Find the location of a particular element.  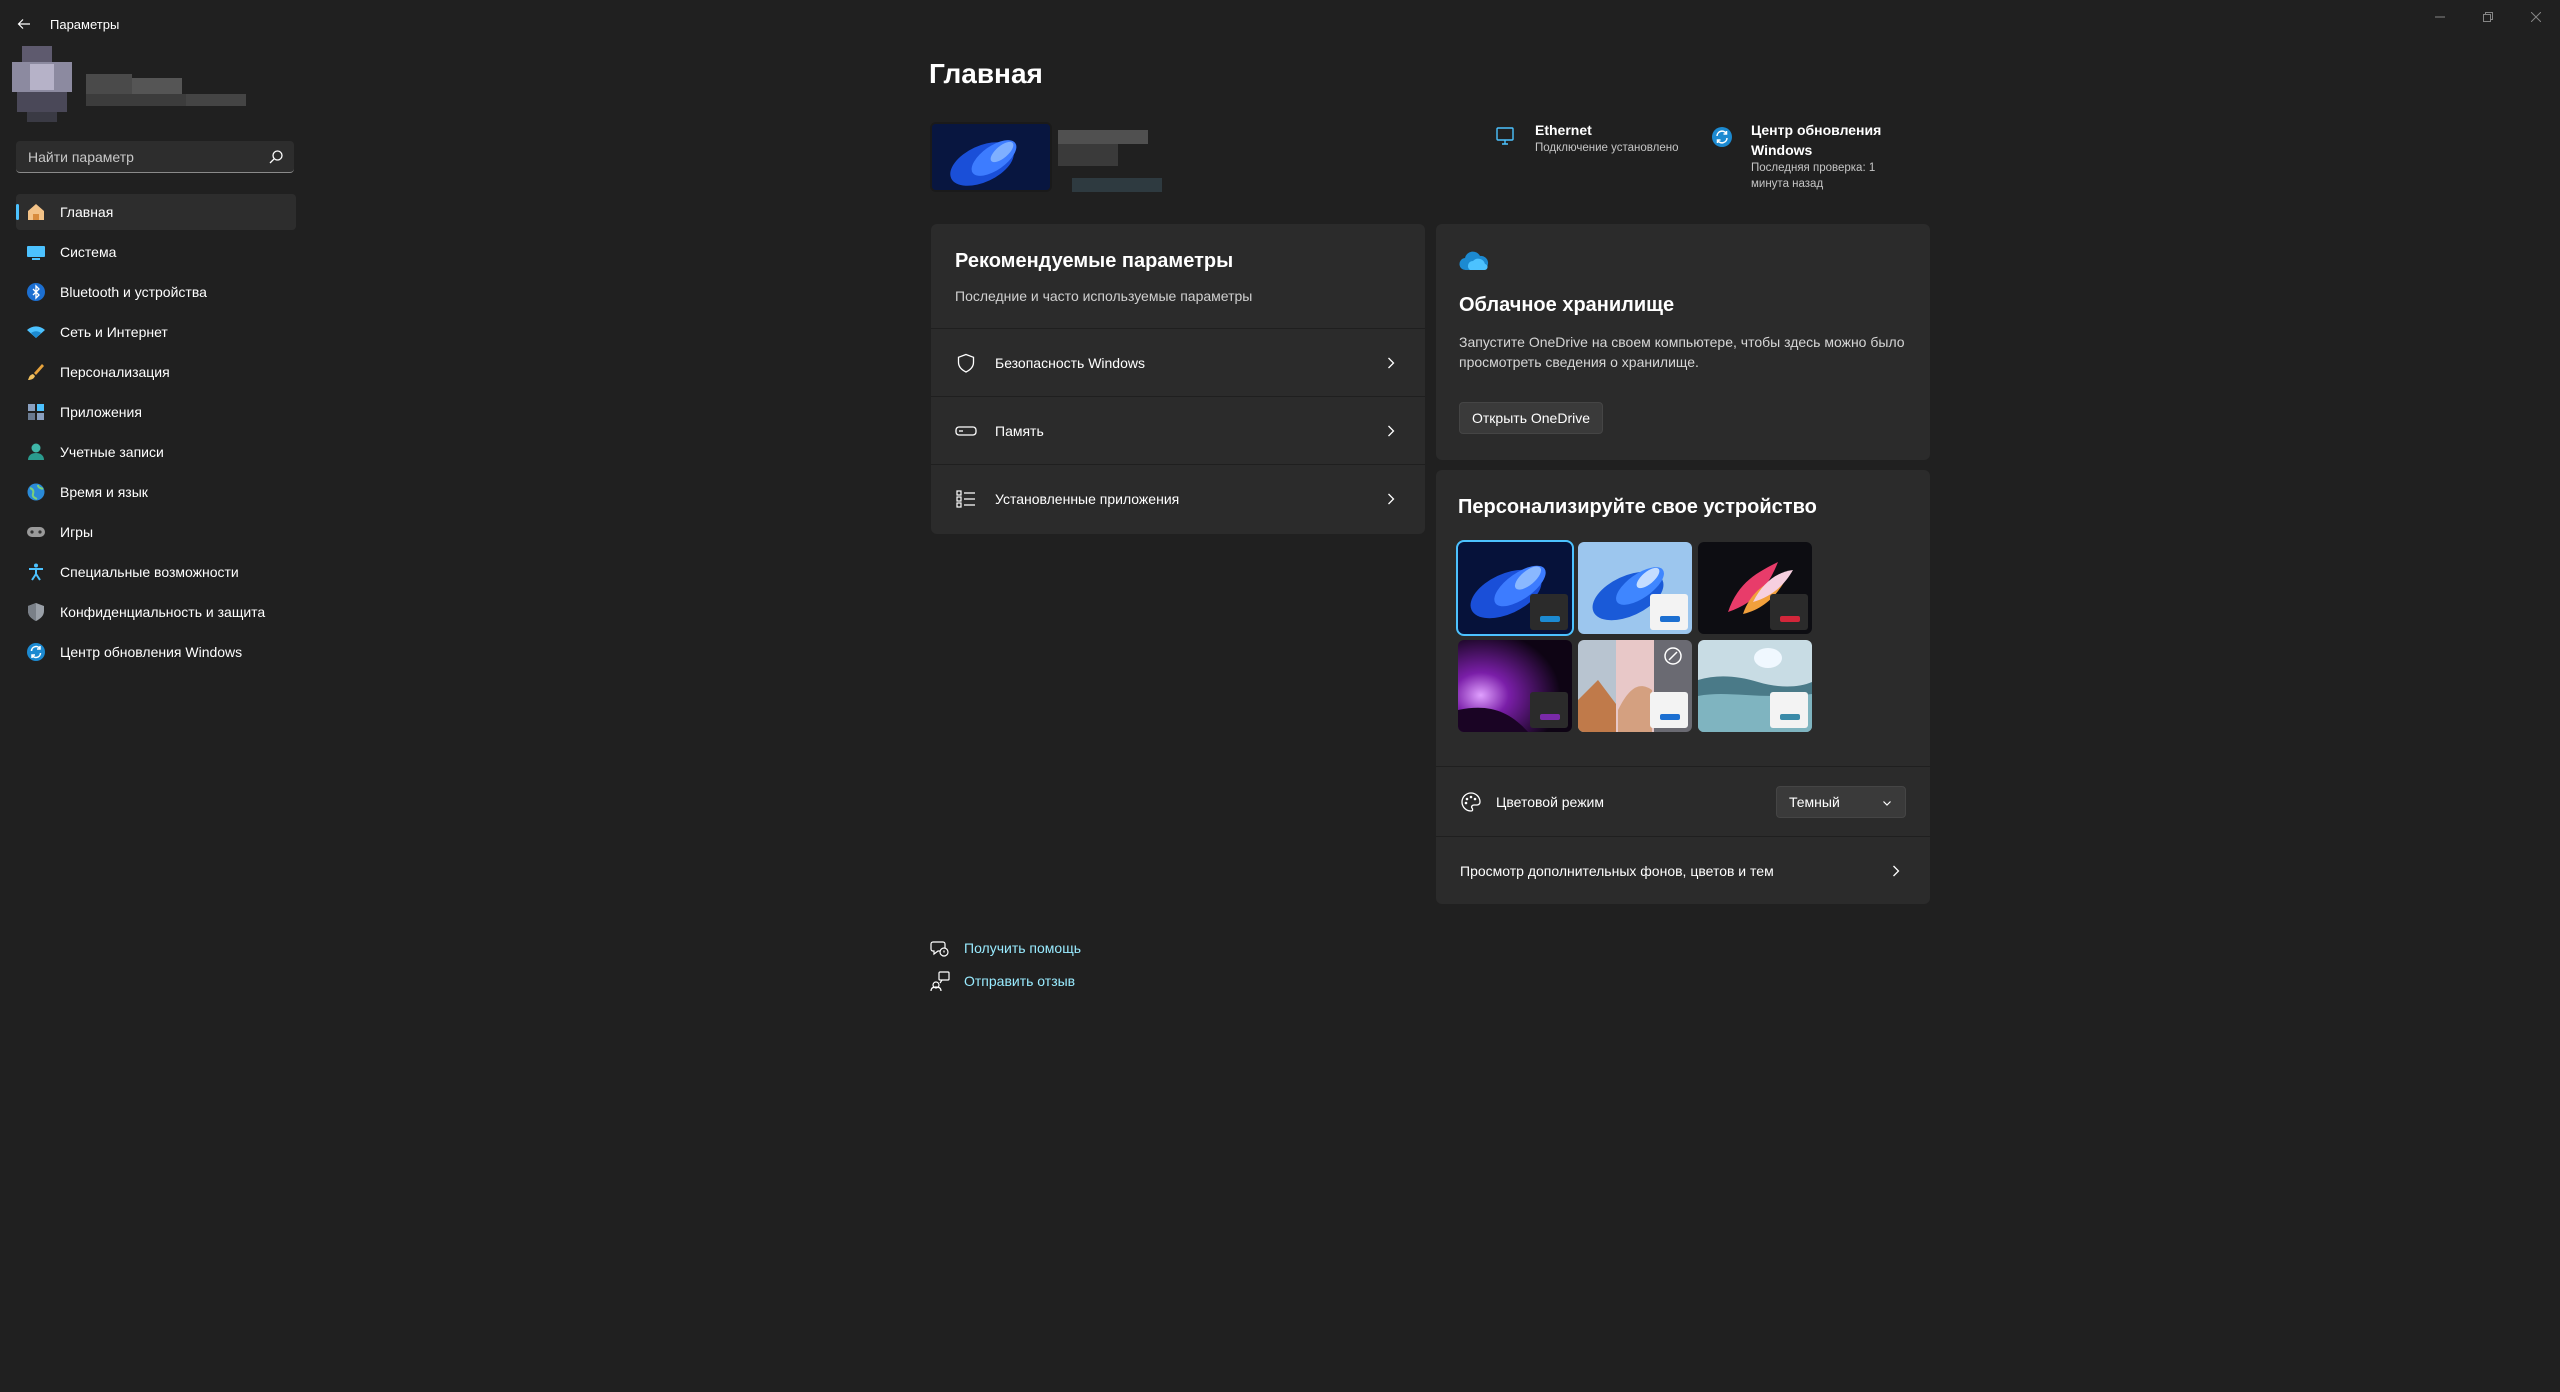

restore-icon is located at coordinates (2488, 17).